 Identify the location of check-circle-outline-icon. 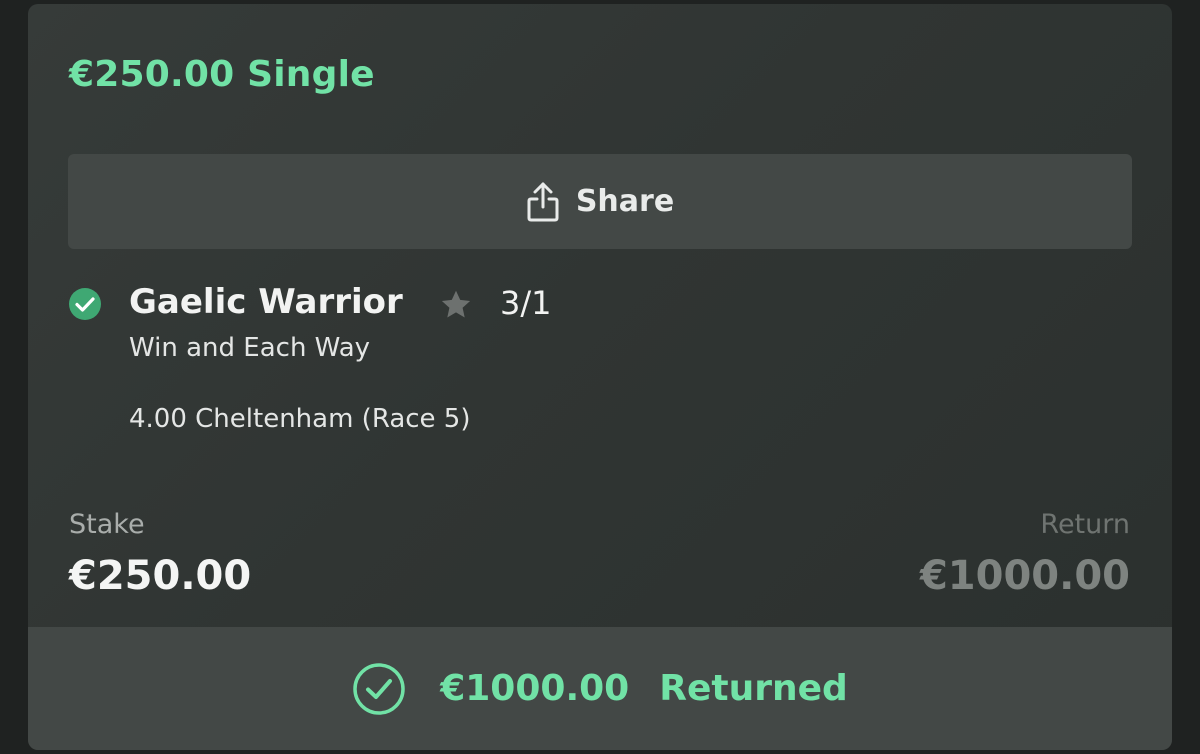
(379, 689).